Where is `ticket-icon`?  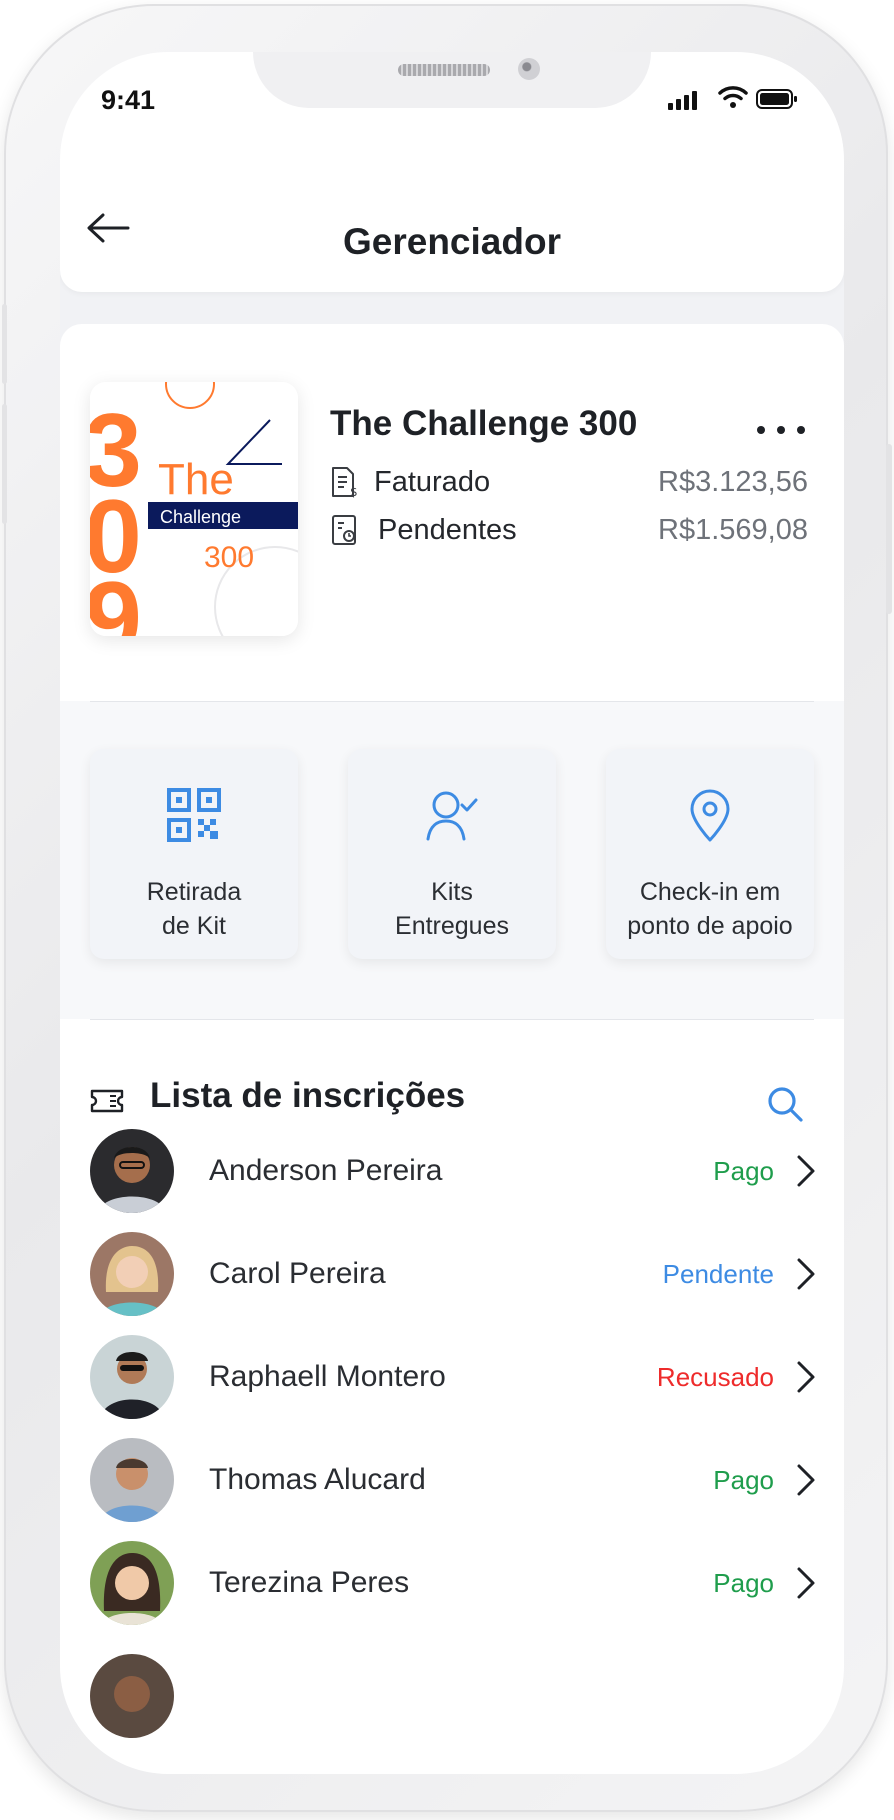
ticket-icon is located at coordinates (107, 1101).